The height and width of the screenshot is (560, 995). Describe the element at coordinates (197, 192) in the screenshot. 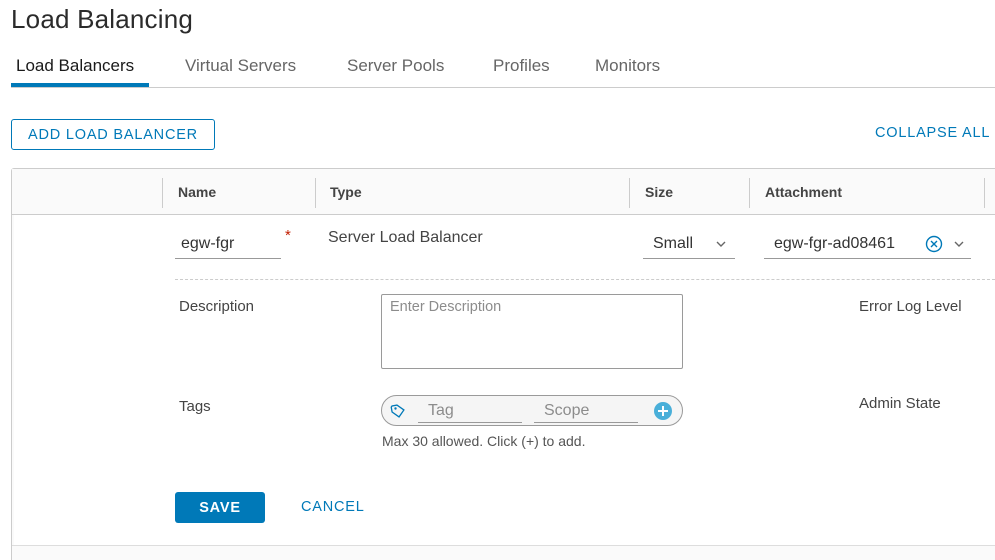

I see `column-header-name: Name` at that location.